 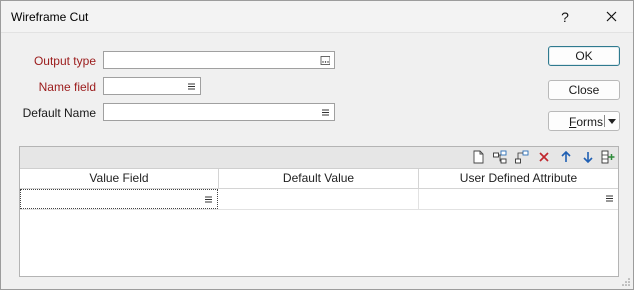 I want to click on help-icon: ?, so click(x=565, y=16).